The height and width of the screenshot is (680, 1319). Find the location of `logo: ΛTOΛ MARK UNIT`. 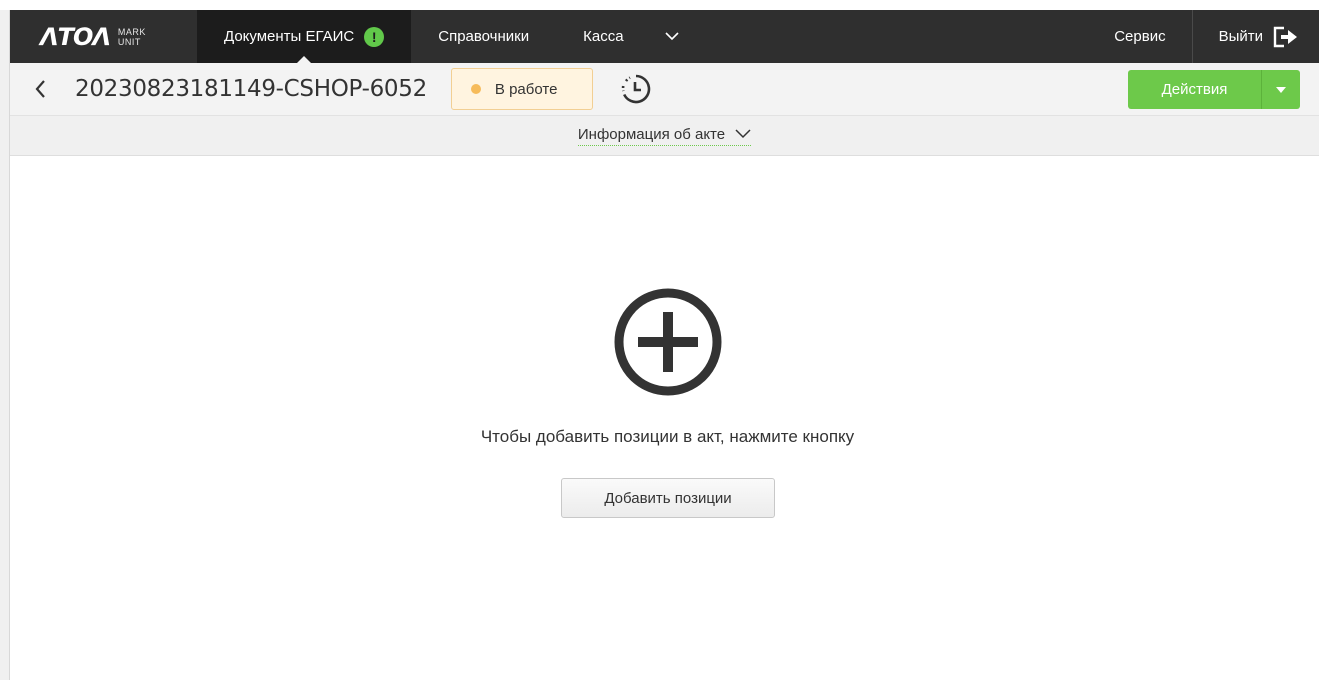

logo: ΛTOΛ MARK UNIT is located at coordinates (103, 36).